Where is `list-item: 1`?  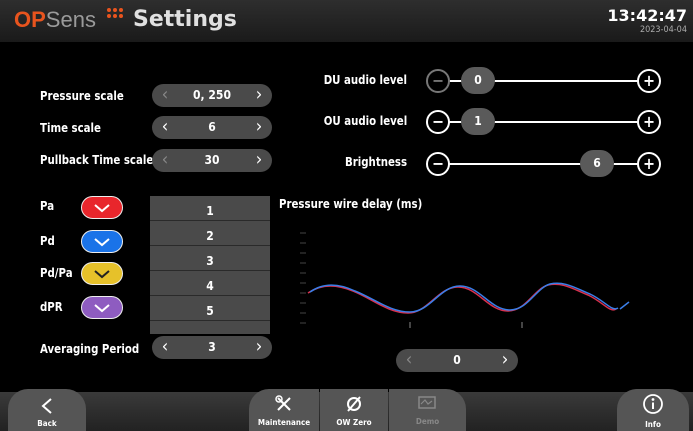 list-item: 1 is located at coordinates (210, 208).